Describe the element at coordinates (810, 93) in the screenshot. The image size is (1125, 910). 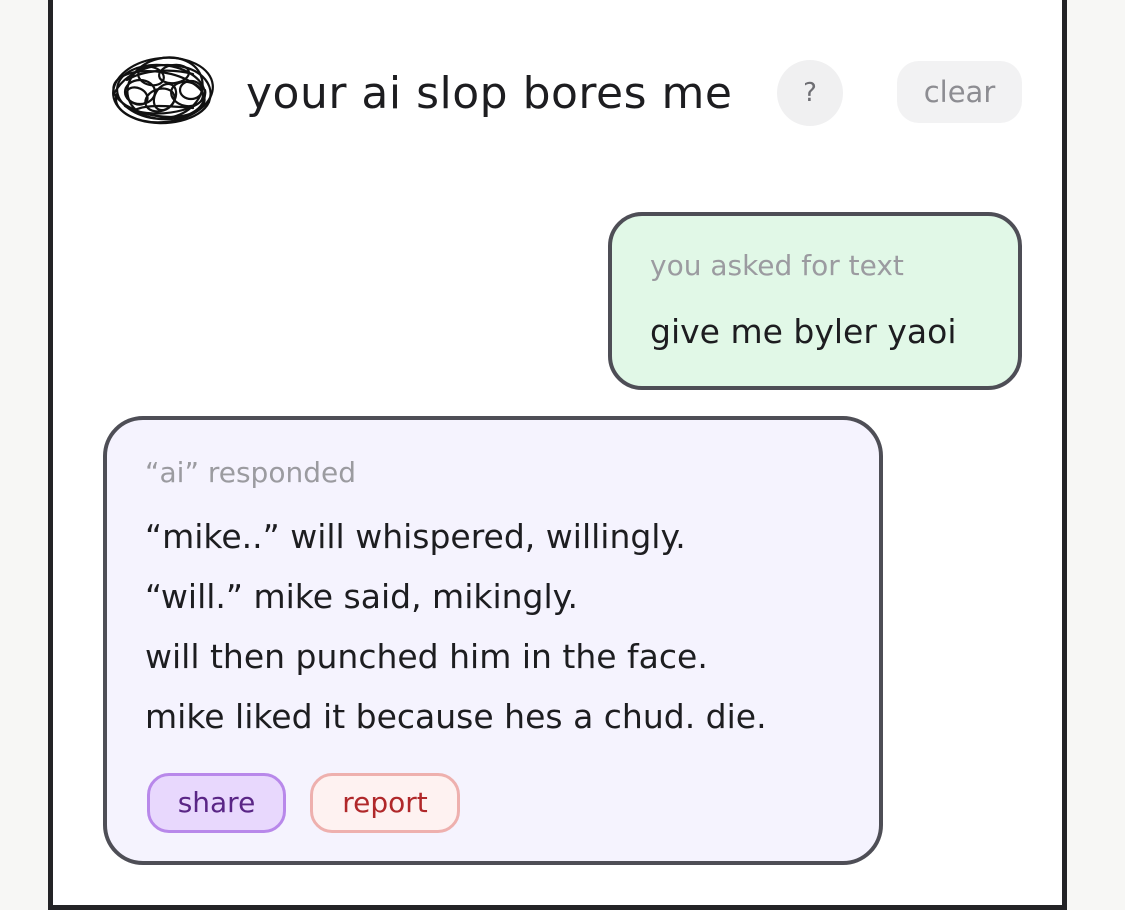
I see `help-button: ?` at that location.